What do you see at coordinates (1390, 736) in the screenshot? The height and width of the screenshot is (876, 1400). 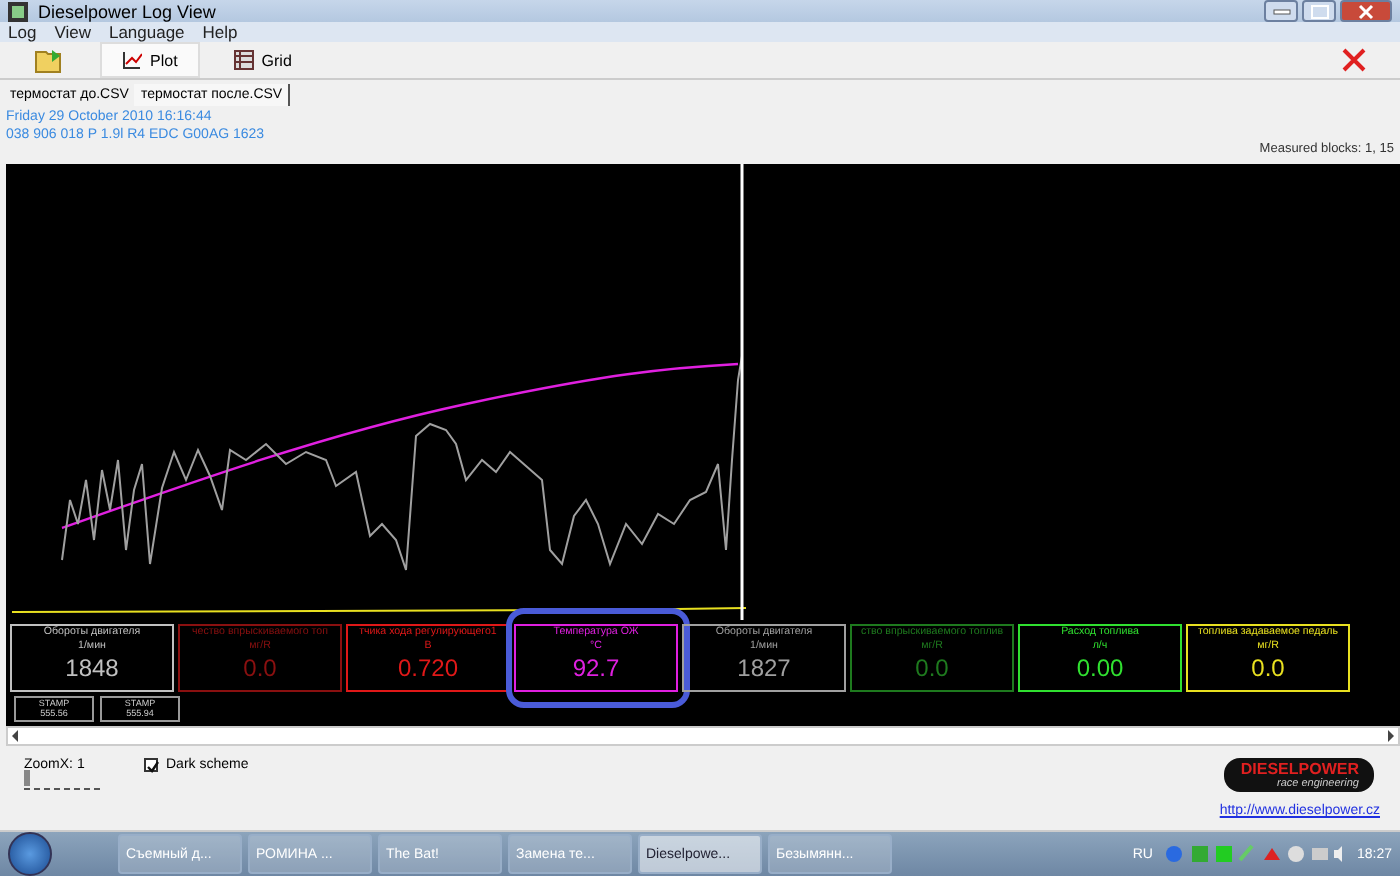 I see `right-arrow-icon` at bounding box center [1390, 736].